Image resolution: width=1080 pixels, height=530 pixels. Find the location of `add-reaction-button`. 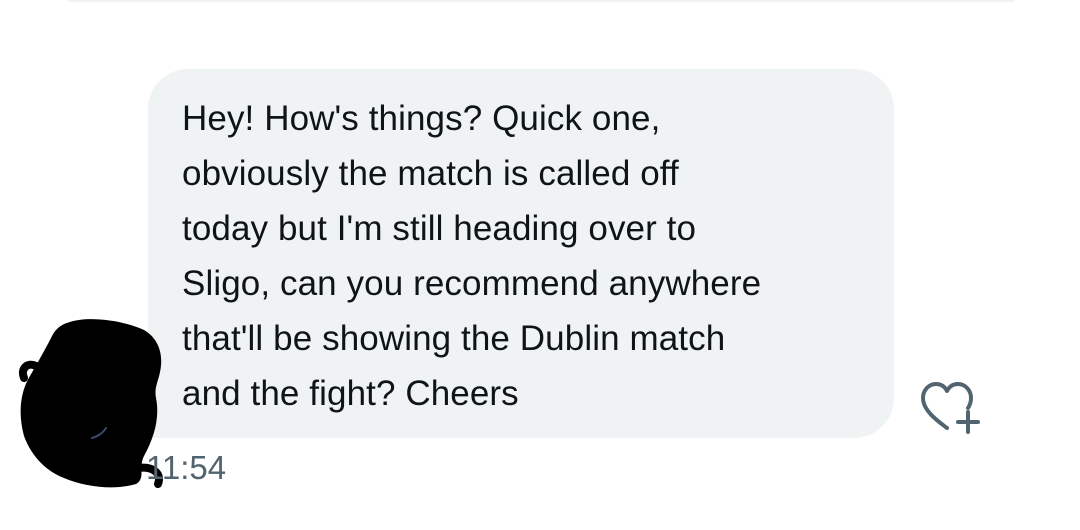

add-reaction-button is located at coordinates (951, 408).